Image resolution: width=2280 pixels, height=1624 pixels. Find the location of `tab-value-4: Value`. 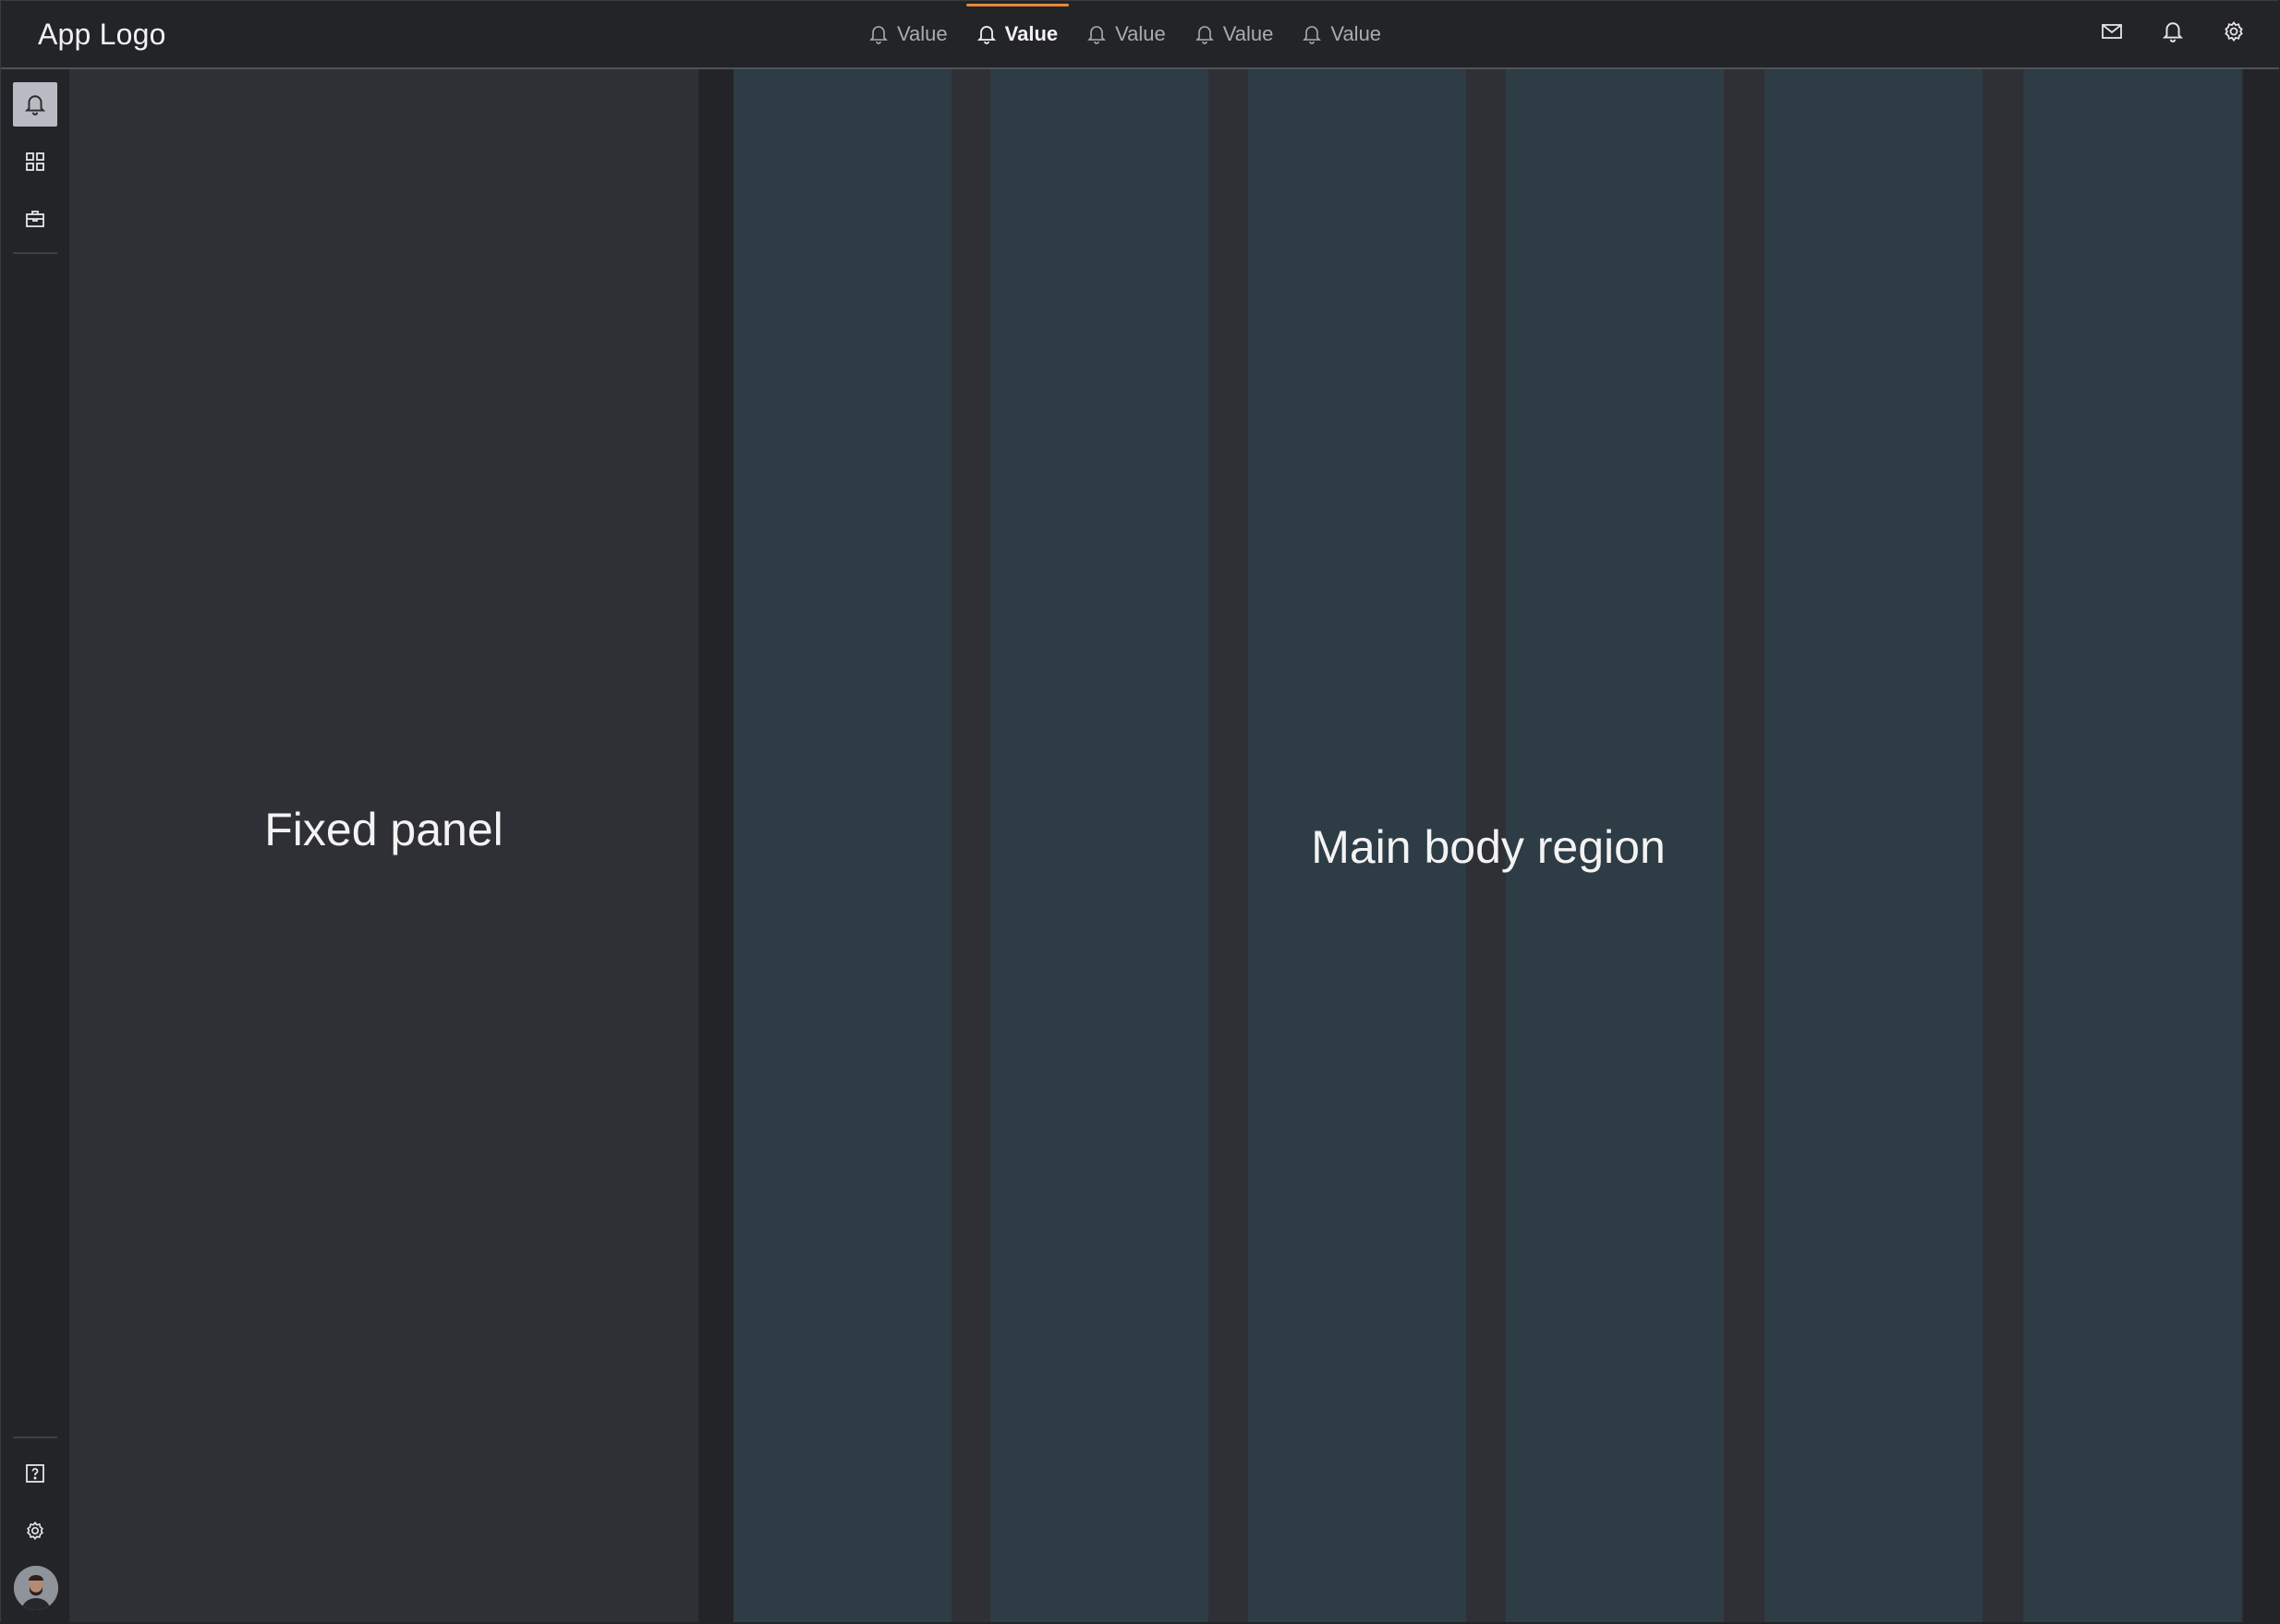

tab-value-4: Value is located at coordinates (1234, 34).